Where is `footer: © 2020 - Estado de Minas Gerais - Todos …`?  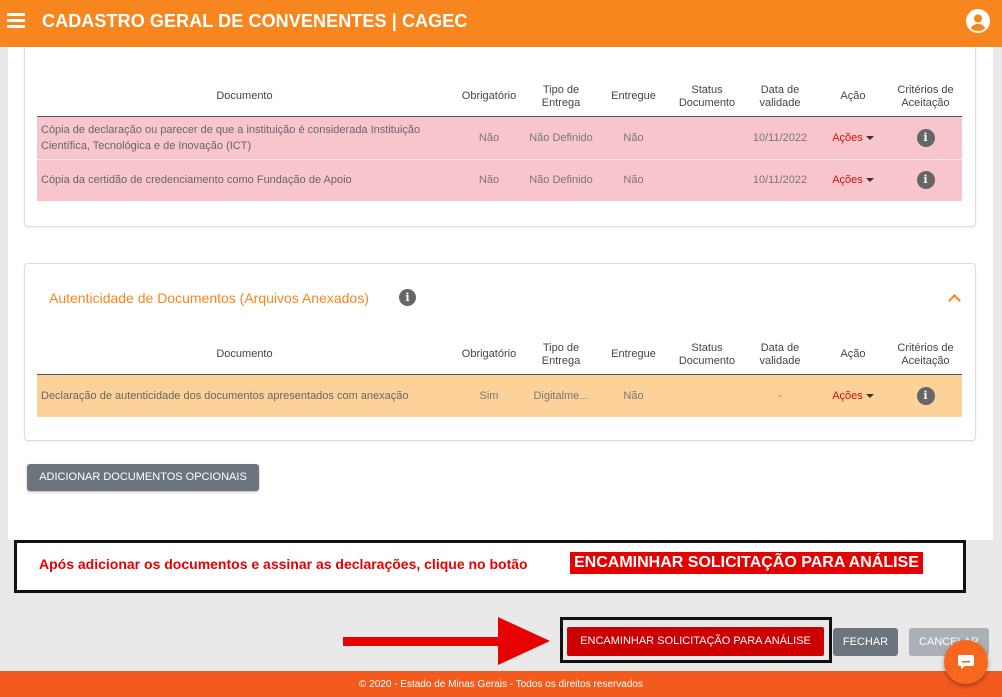 footer: © 2020 - Estado de Minas Gerais - Todos … is located at coordinates (501, 684).